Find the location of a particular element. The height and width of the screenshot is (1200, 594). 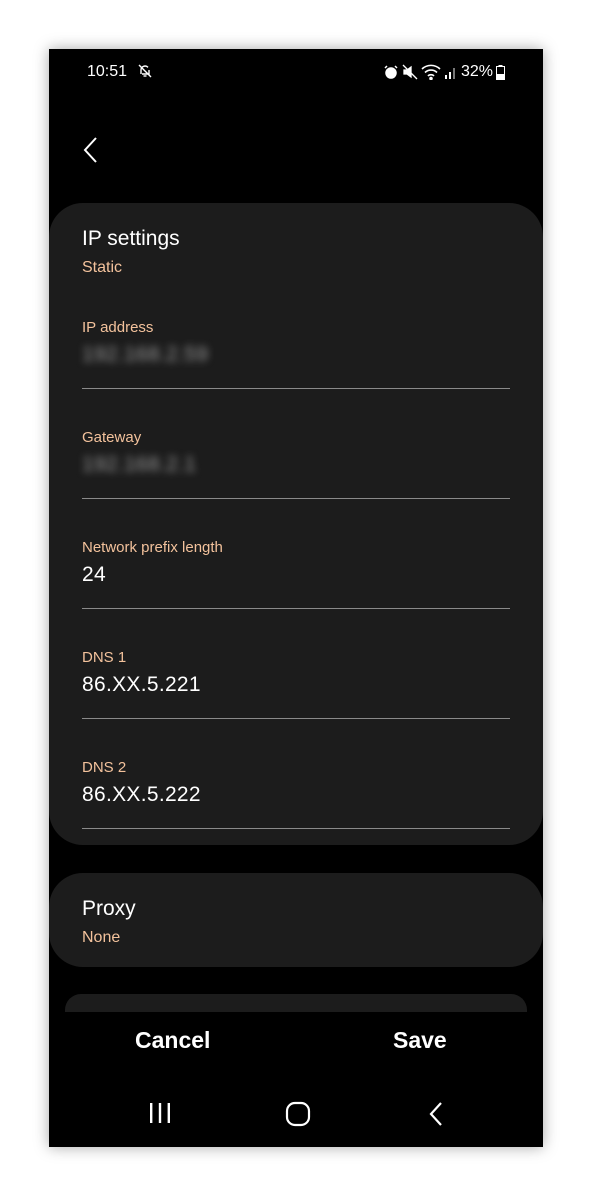

ip-address-field: IP address 192.168.2.59 is located at coordinates (296, 354).